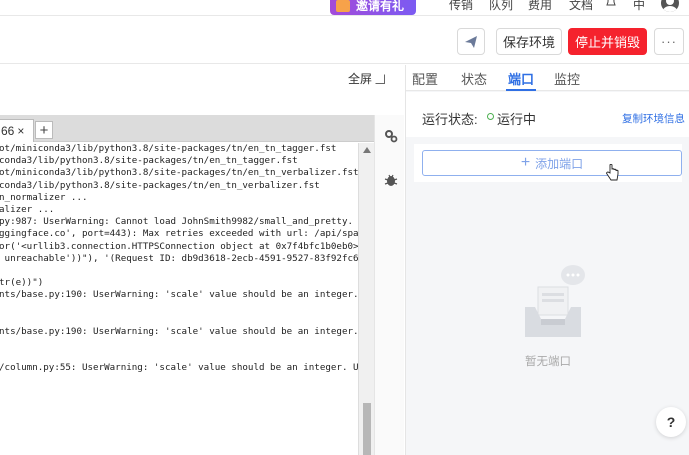 The width and height of the screenshot is (689, 455). I want to click on top-nav: 邀请有礼 传销 队列 费用 文档 中, so click(344, 8).